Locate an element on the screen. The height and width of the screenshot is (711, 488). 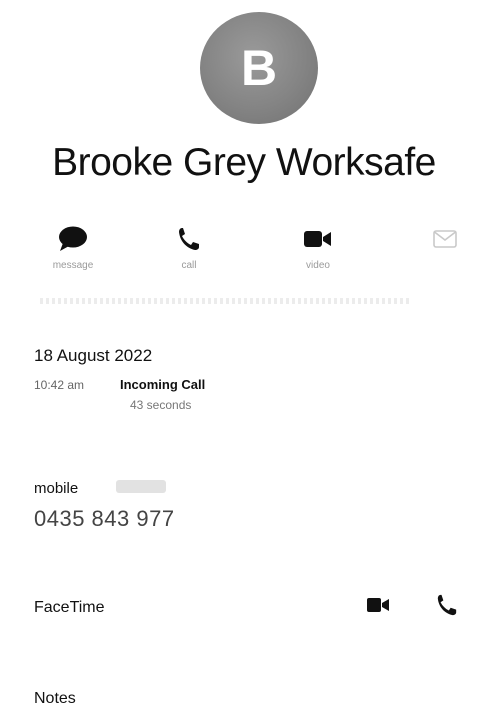
call-button: call is located at coordinates (189, 252).